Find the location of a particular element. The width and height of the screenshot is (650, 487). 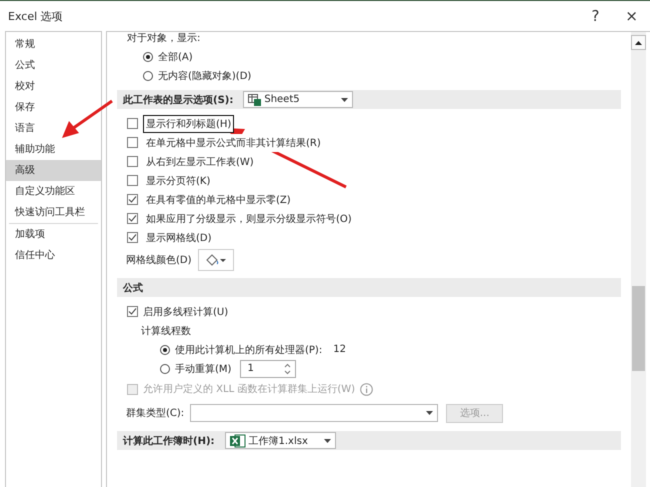

up-arrow-icon is located at coordinates (638, 42).